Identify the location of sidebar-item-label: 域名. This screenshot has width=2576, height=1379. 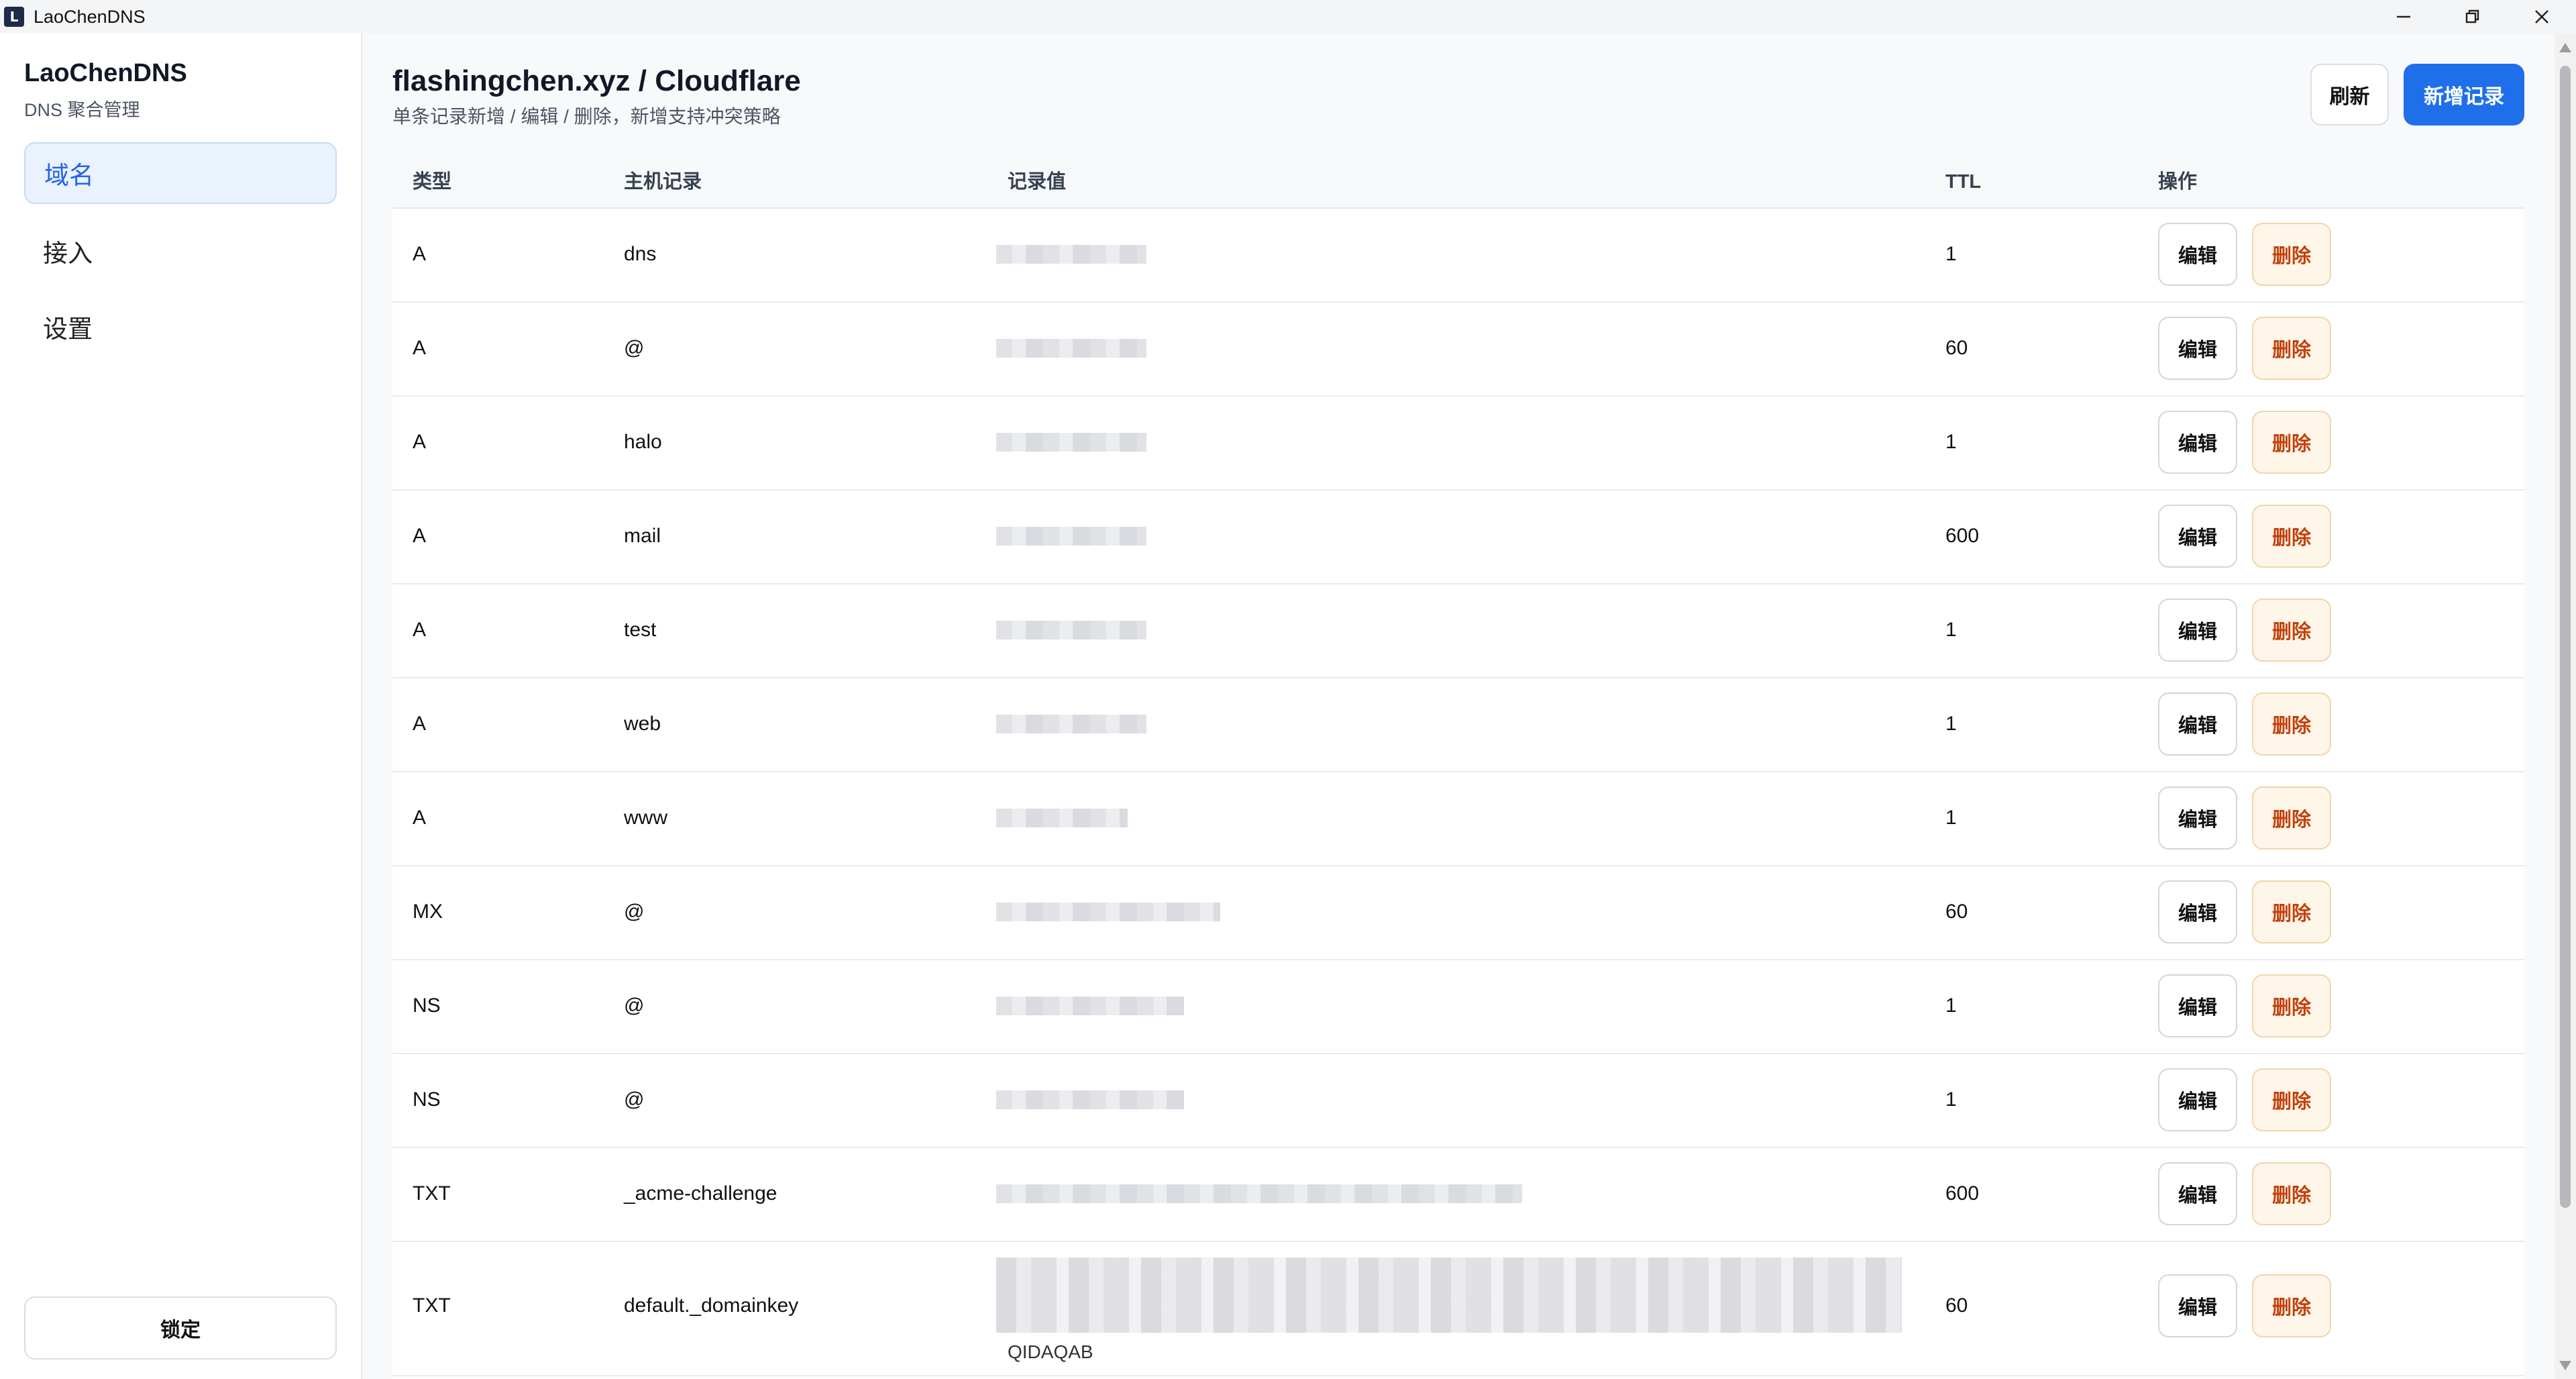
(69, 175).